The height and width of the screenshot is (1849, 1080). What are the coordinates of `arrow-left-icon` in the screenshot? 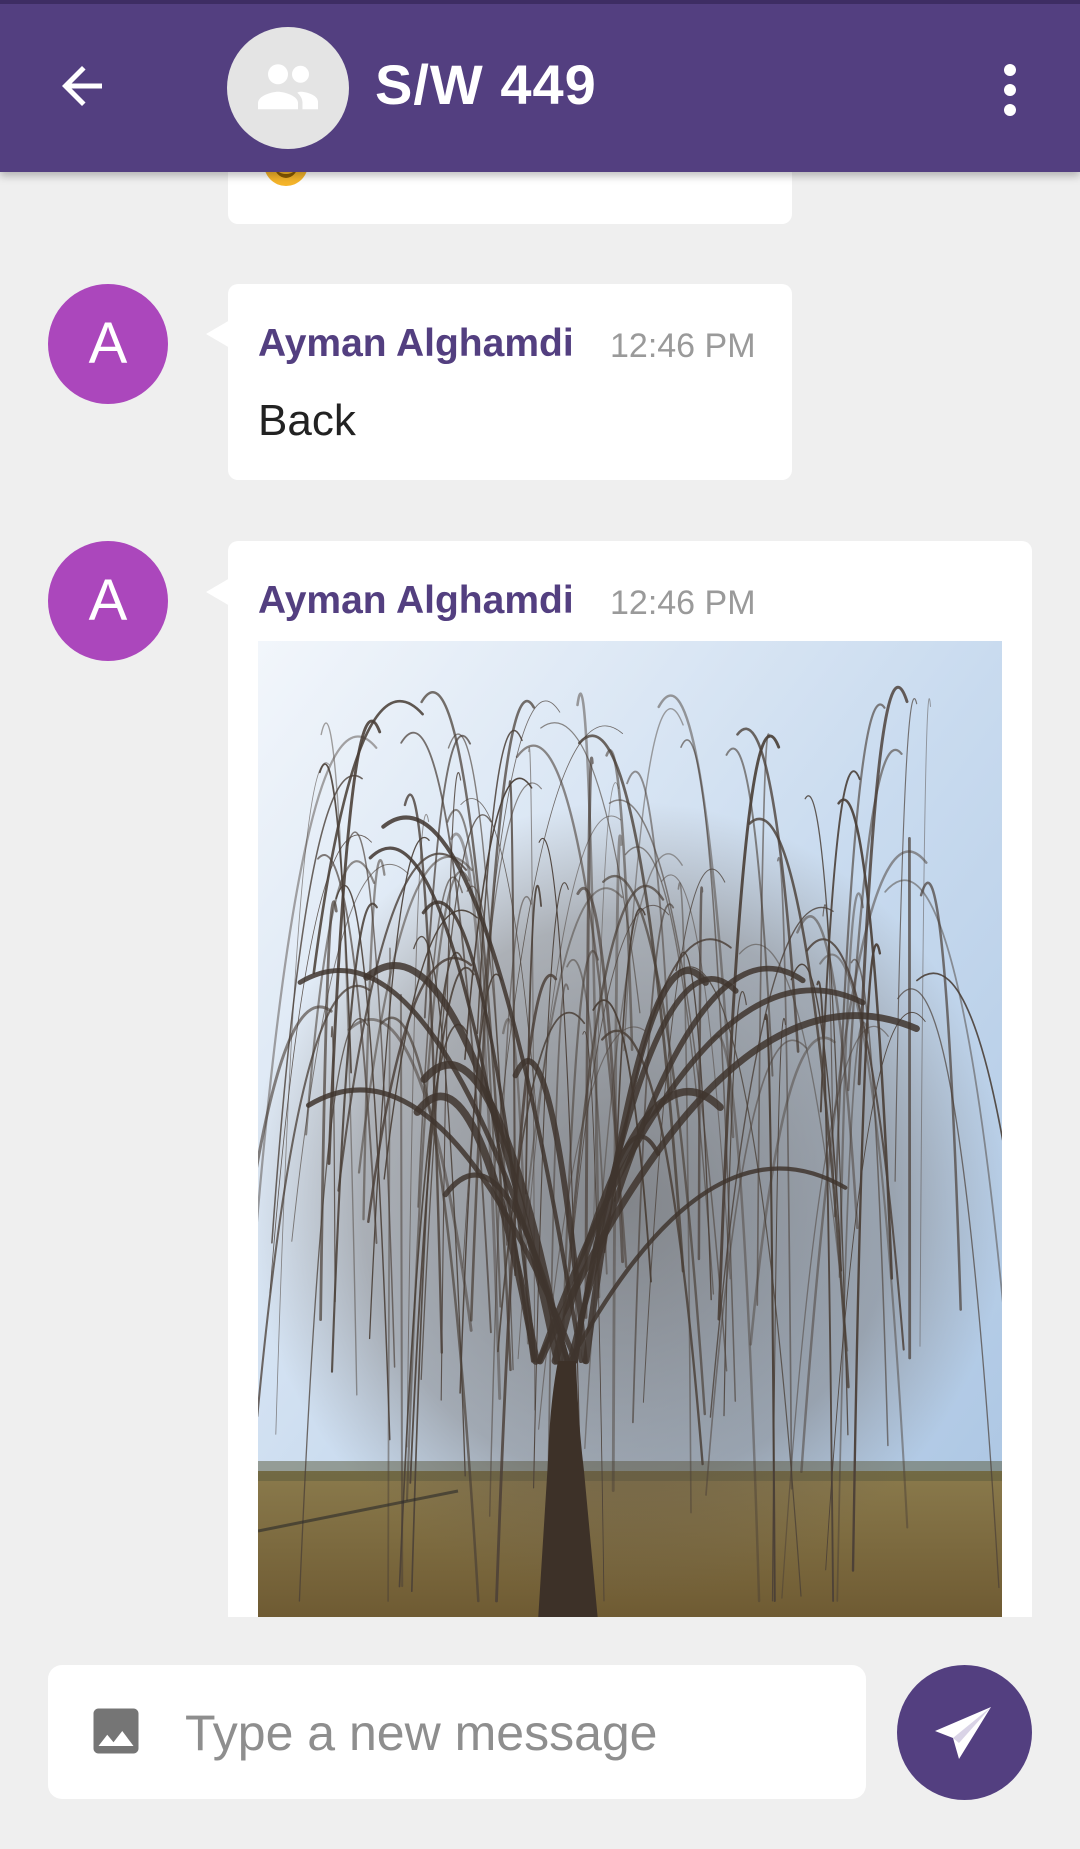 It's located at (82, 86).